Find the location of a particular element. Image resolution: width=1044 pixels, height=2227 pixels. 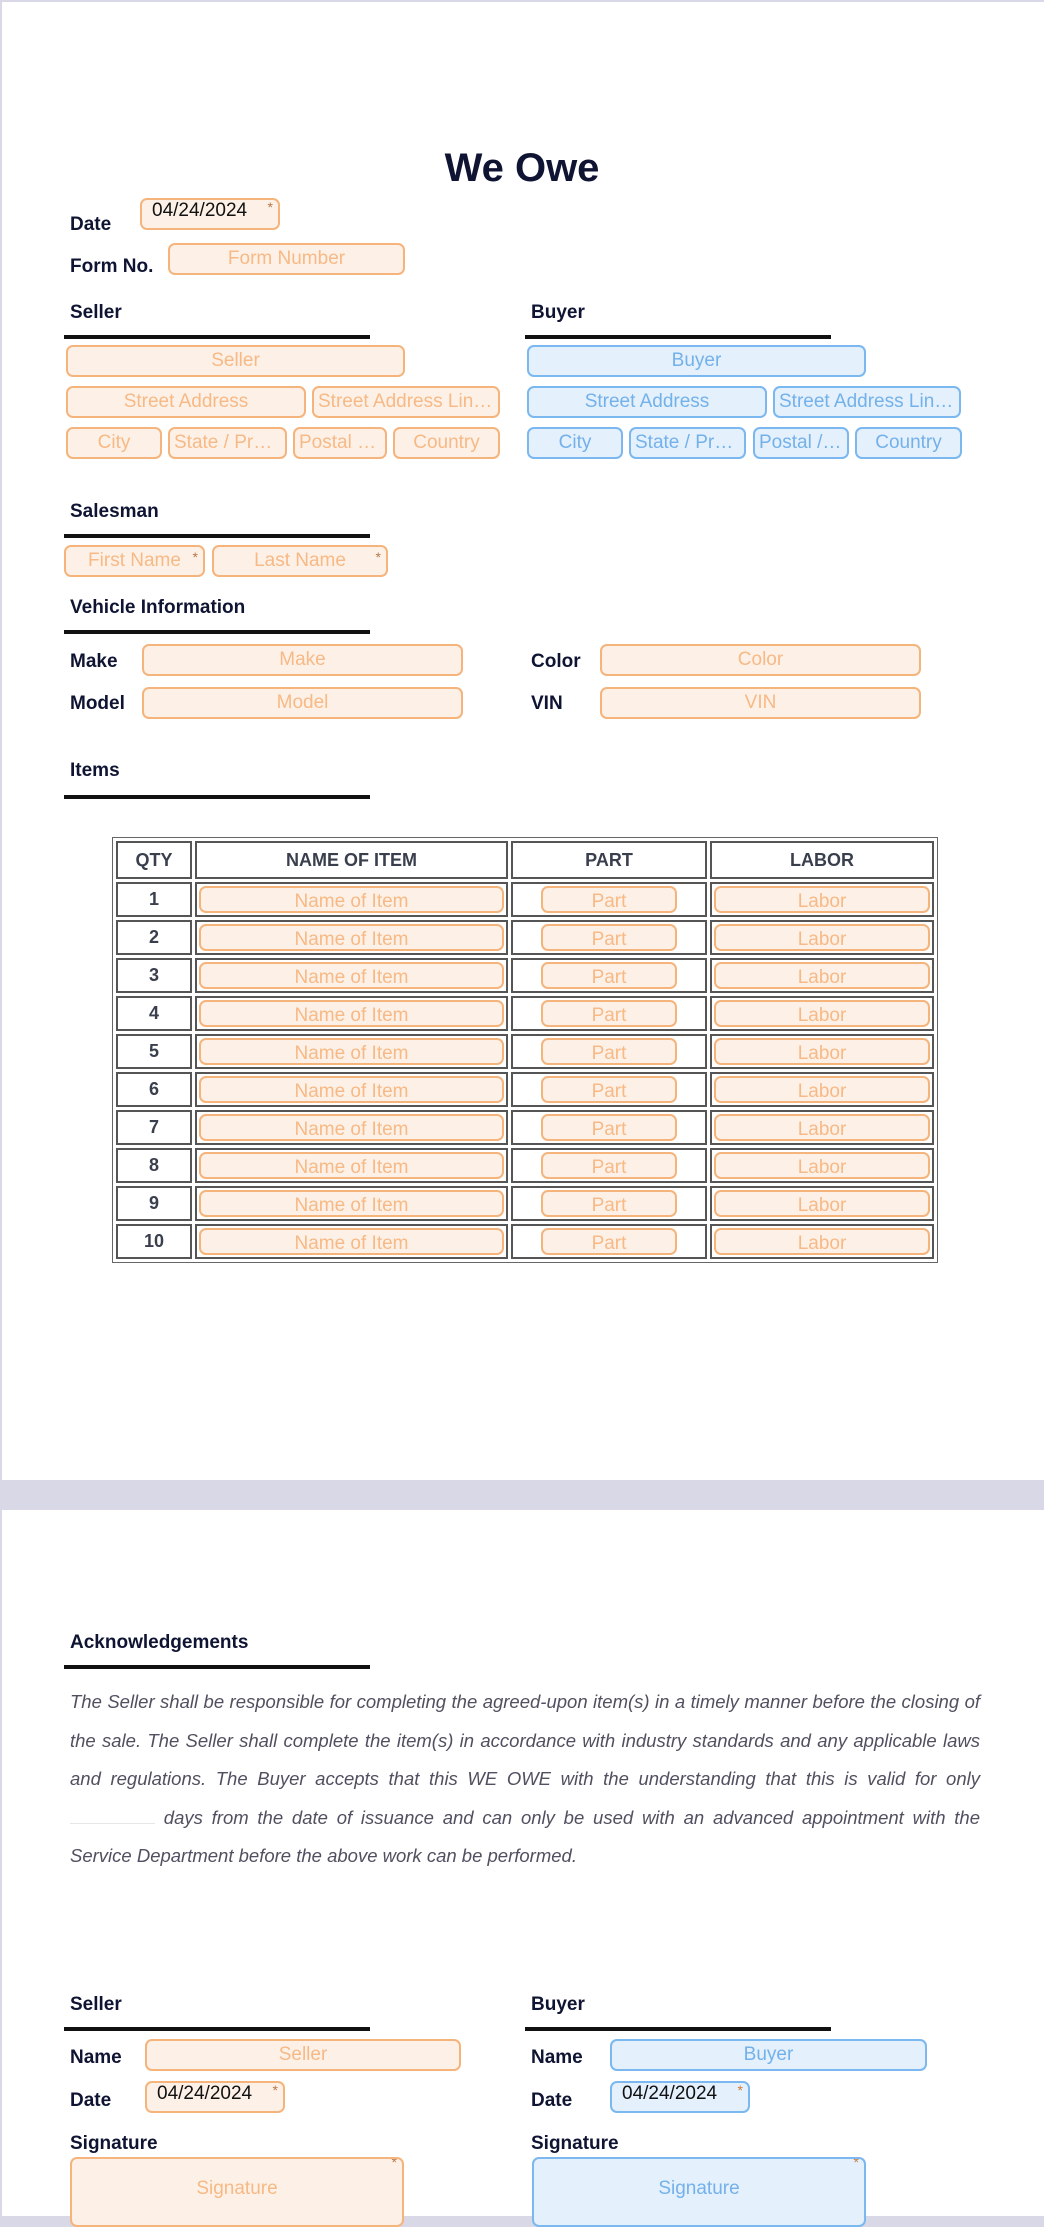

first-name-field: First Name * is located at coordinates (134, 561).